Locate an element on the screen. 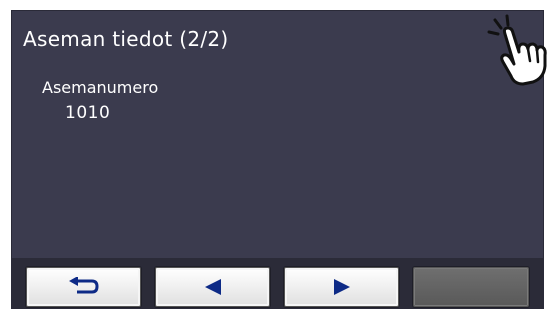  back-button is located at coordinates (83, 287).